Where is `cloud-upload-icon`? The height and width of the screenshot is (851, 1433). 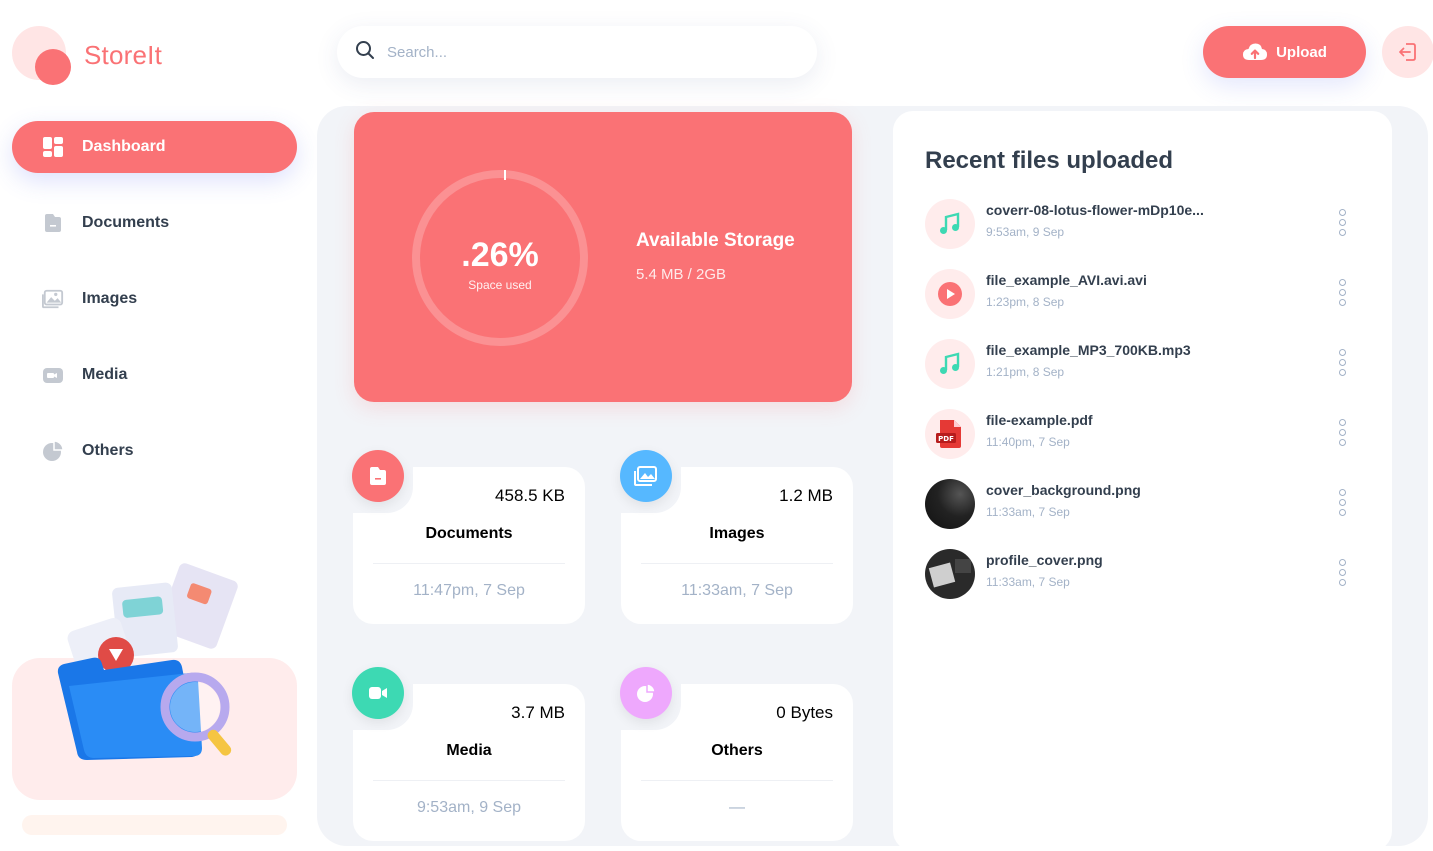
cloud-upload-icon is located at coordinates (1255, 51).